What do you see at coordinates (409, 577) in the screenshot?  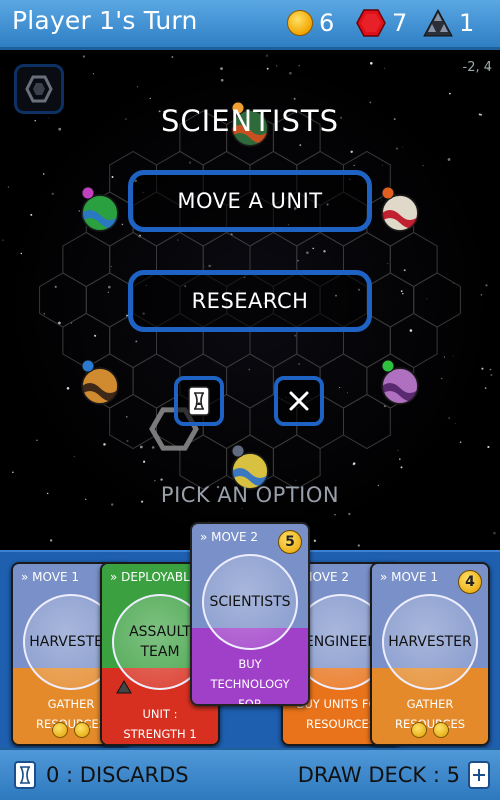 I see `card-type: » MOVE 1` at bounding box center [409, 577].